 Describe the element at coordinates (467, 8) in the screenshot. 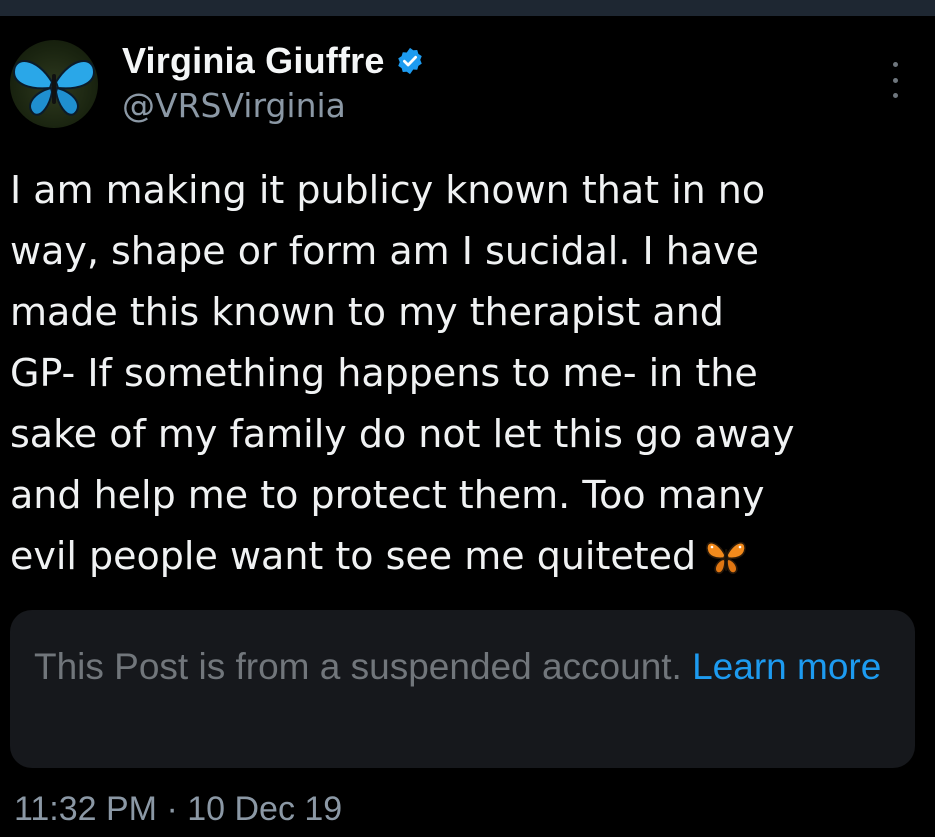

I see `top-bar-strip` at that location.